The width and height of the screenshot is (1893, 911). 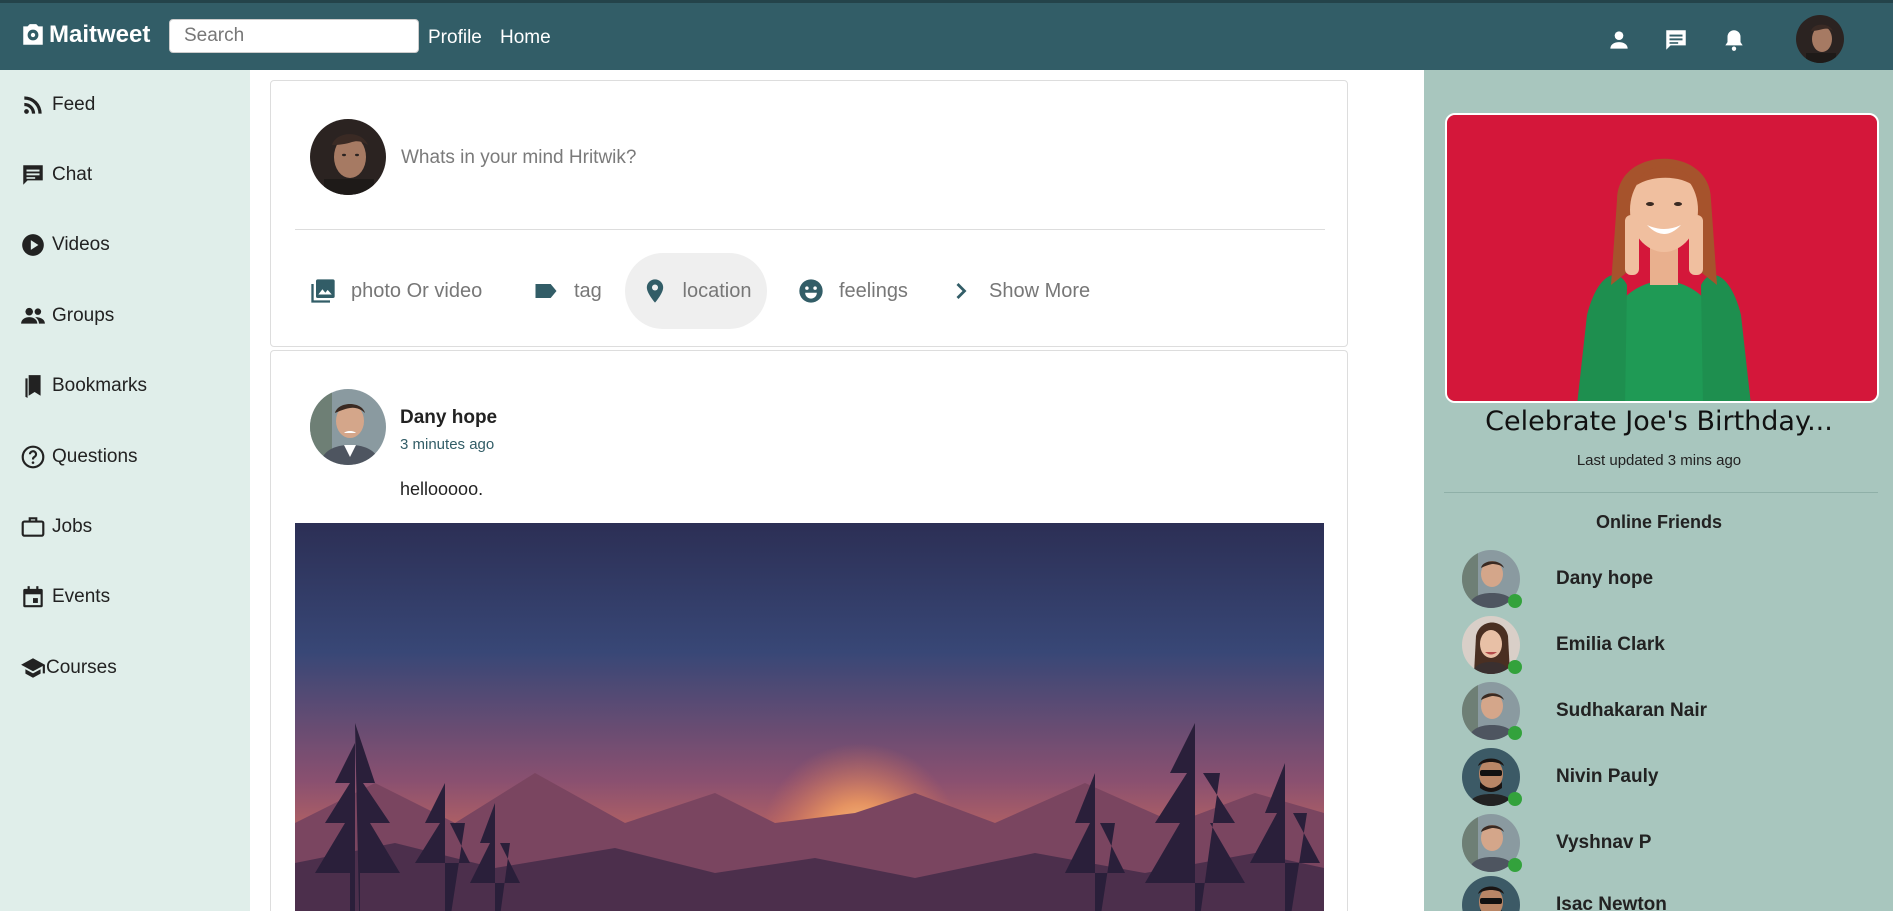 What do you see at coordinates (33, 315) in the screenshot?
I see `group-icon` at bounding box center [33, 315].